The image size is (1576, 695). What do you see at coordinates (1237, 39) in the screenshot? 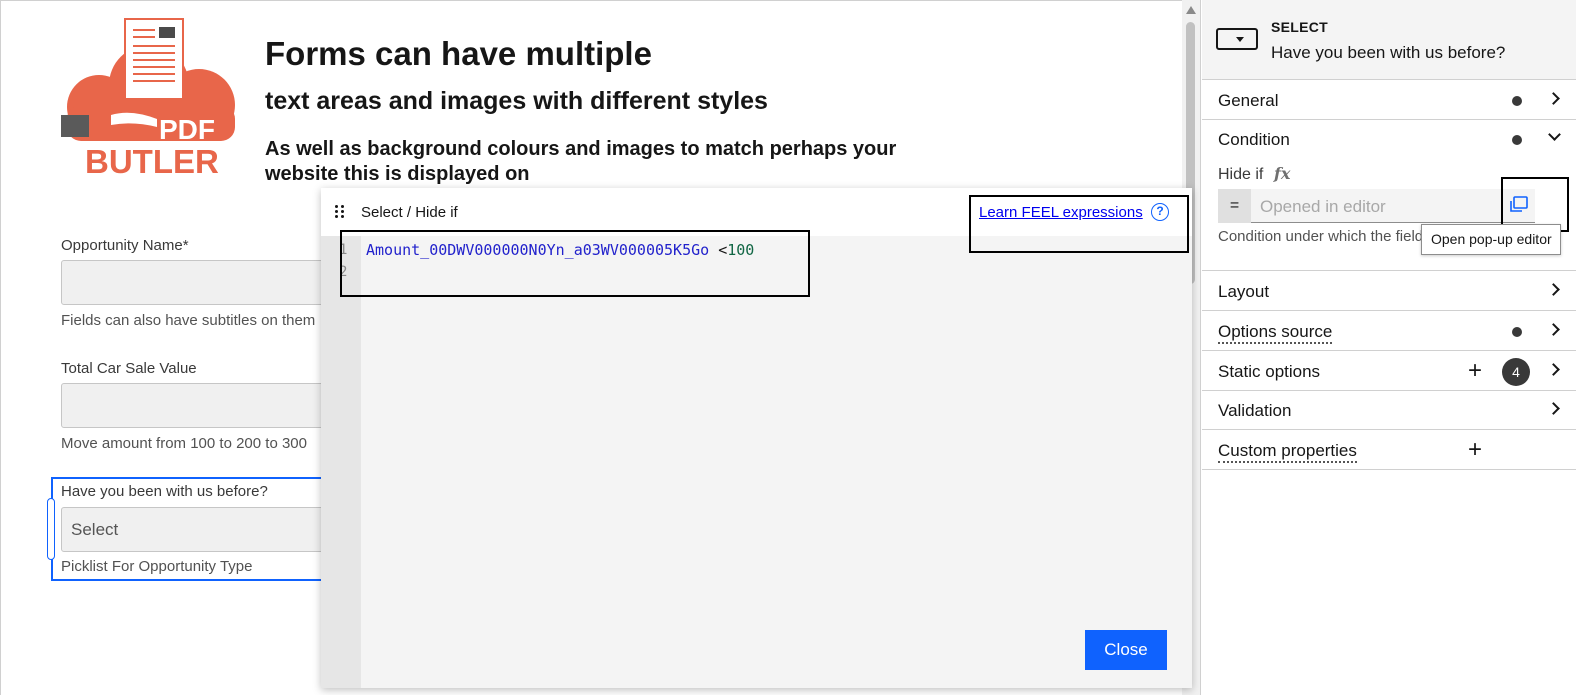
I see `select-field-icon` at bounding box center [1237, 39].